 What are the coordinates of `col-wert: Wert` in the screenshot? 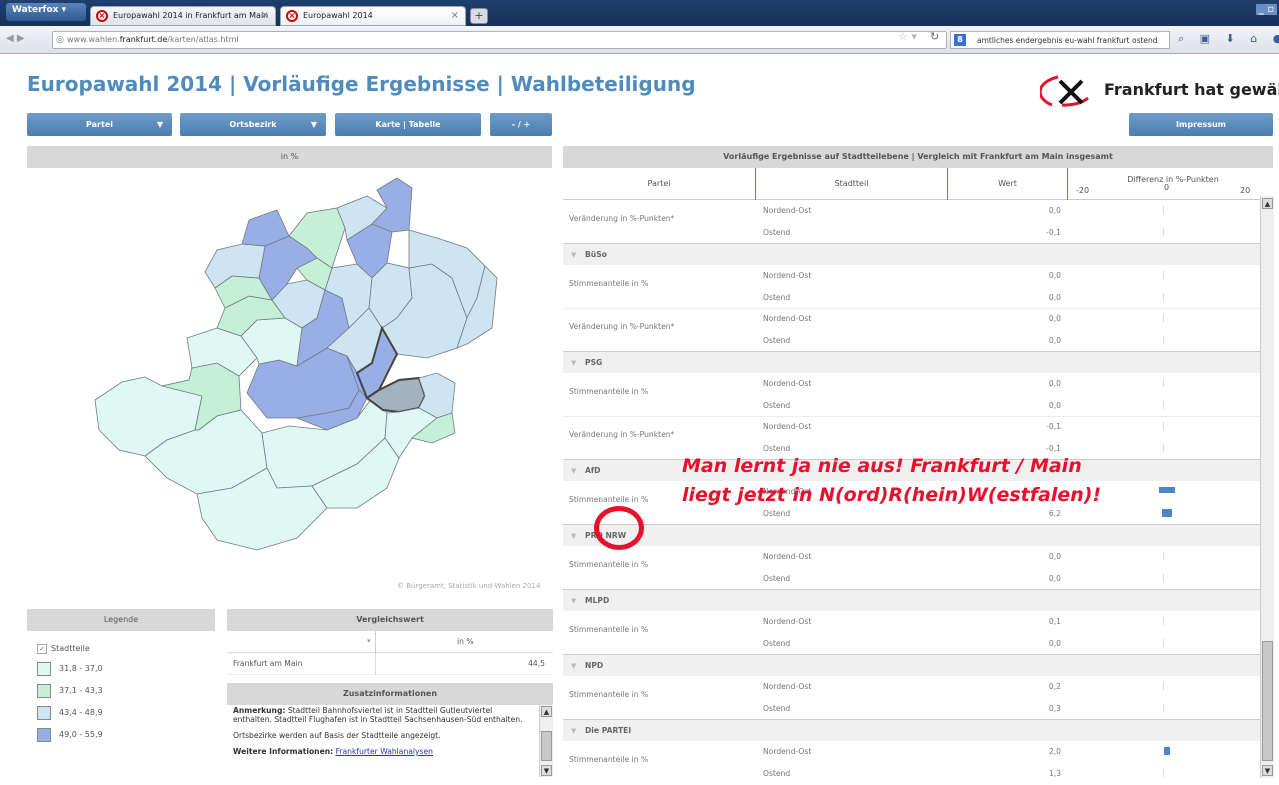 It's located at (1008, 184).